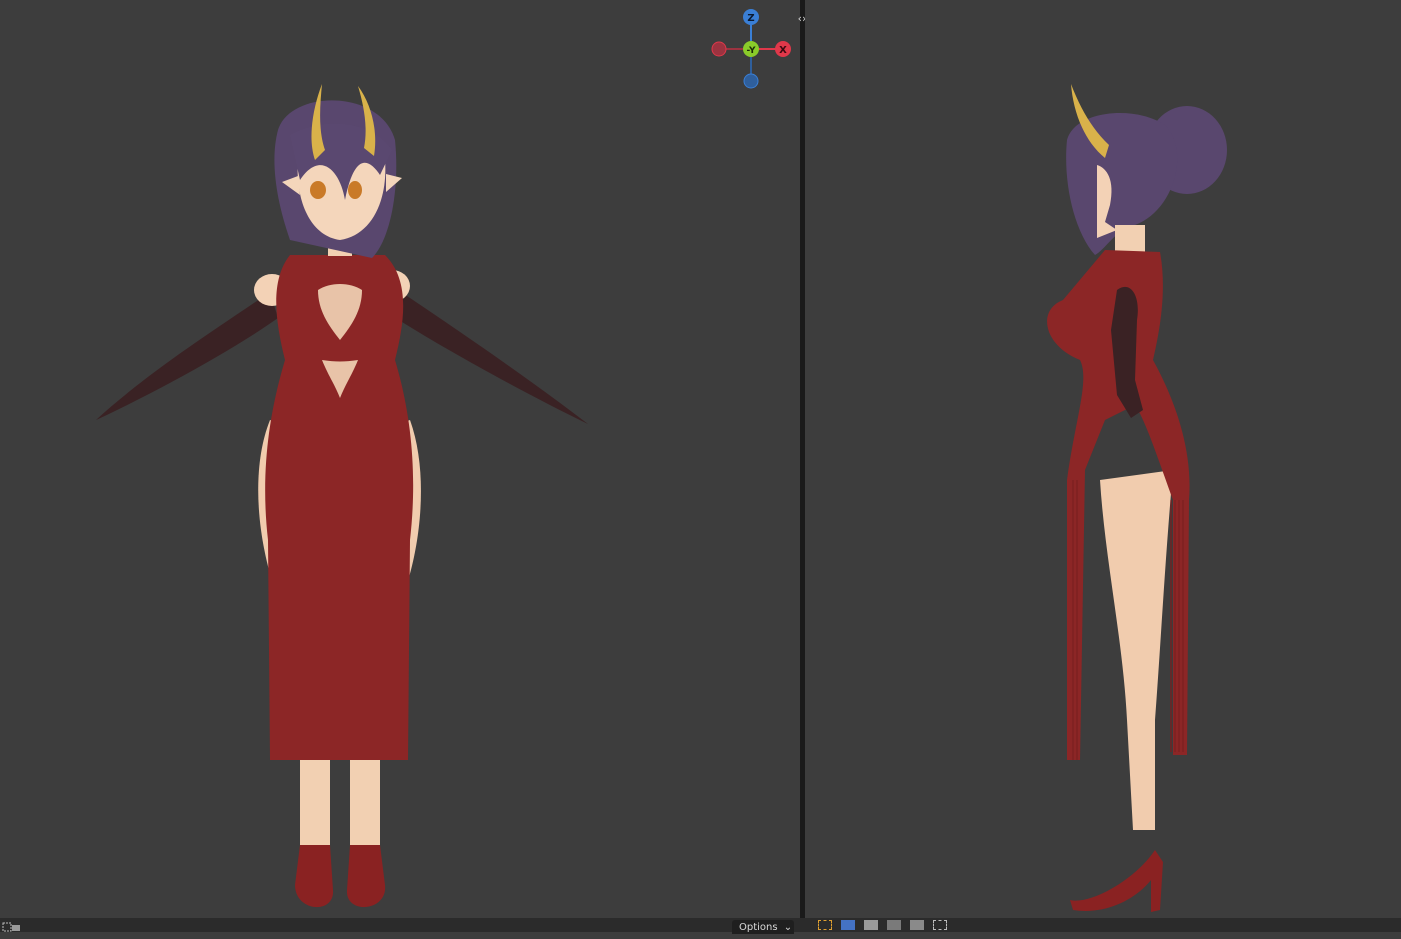 This screenshot has height=939, width=1401. I want to click on navigation-gizmo: Z X -Y, so click(751, 51).